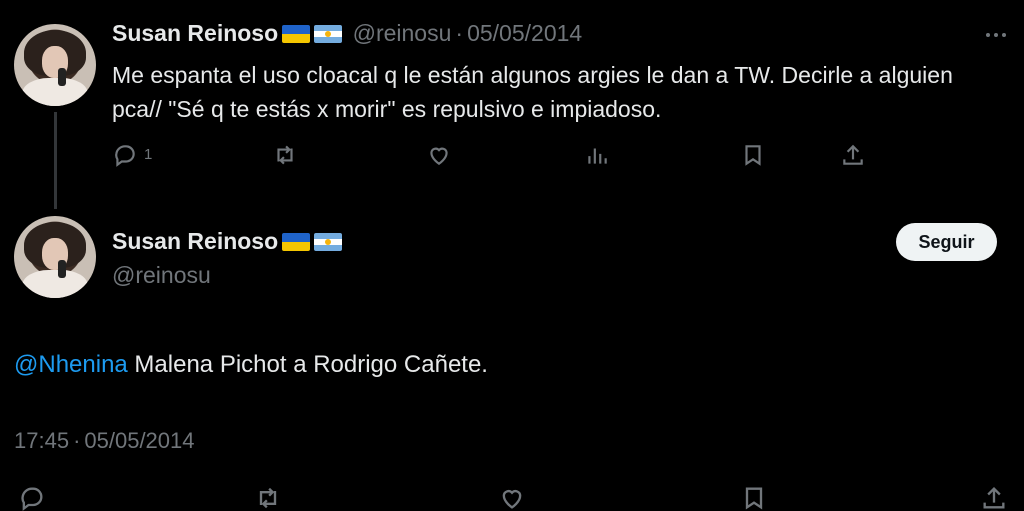 The image size is (1024, 511). What do you see at coordinates (55, 160) in the screenshot?
I see `thread-connector-line` at bounding box center [55, 160].